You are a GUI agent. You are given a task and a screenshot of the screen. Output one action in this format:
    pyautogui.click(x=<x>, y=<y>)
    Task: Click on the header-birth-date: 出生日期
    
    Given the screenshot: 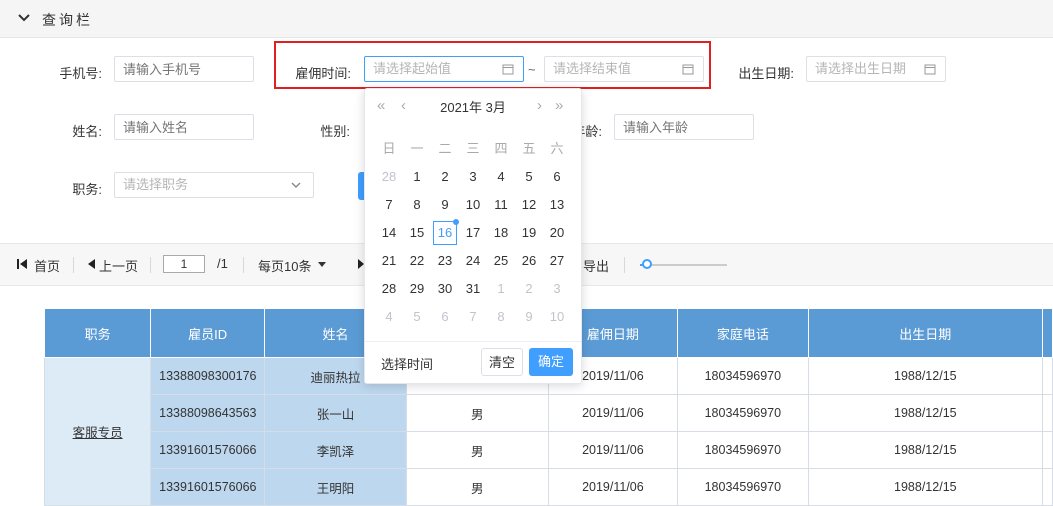 What is the action you would take?
    pyautogui.click(x=925, y=333)
    